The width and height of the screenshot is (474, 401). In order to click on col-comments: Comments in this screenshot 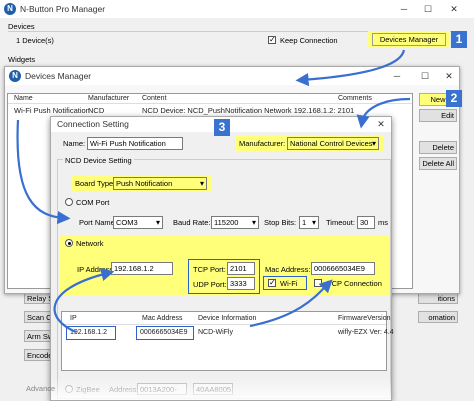, I will do `click(355, 98)`.